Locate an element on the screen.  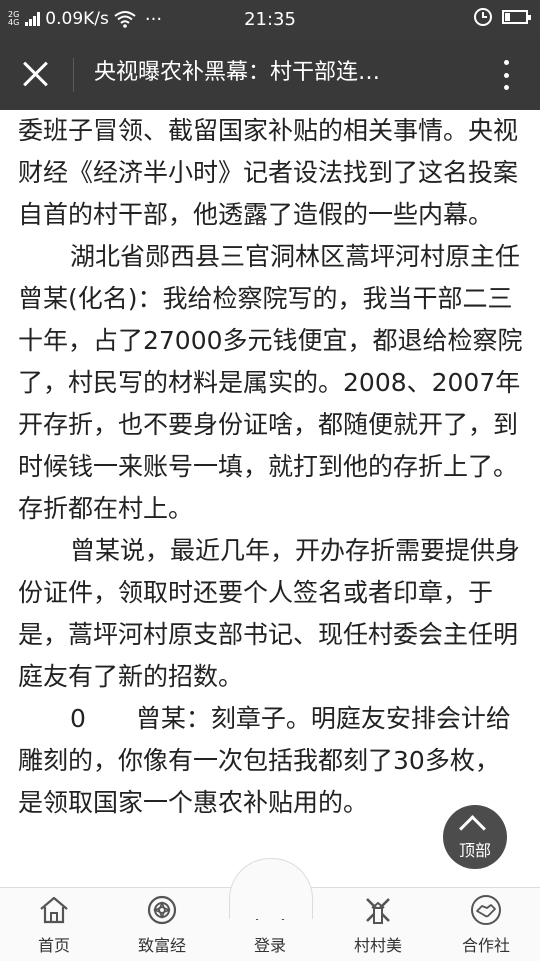
clock: 21:35 is located at coordinates (270, 19).